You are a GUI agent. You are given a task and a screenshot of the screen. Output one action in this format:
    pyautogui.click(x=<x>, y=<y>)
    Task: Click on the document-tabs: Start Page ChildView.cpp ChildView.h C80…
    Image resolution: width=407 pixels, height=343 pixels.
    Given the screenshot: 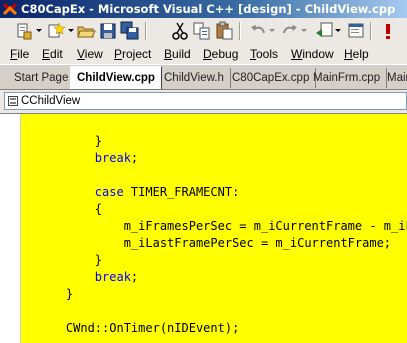 What is the action you would take?
    pyautogui.click(x=203, y=77)
    